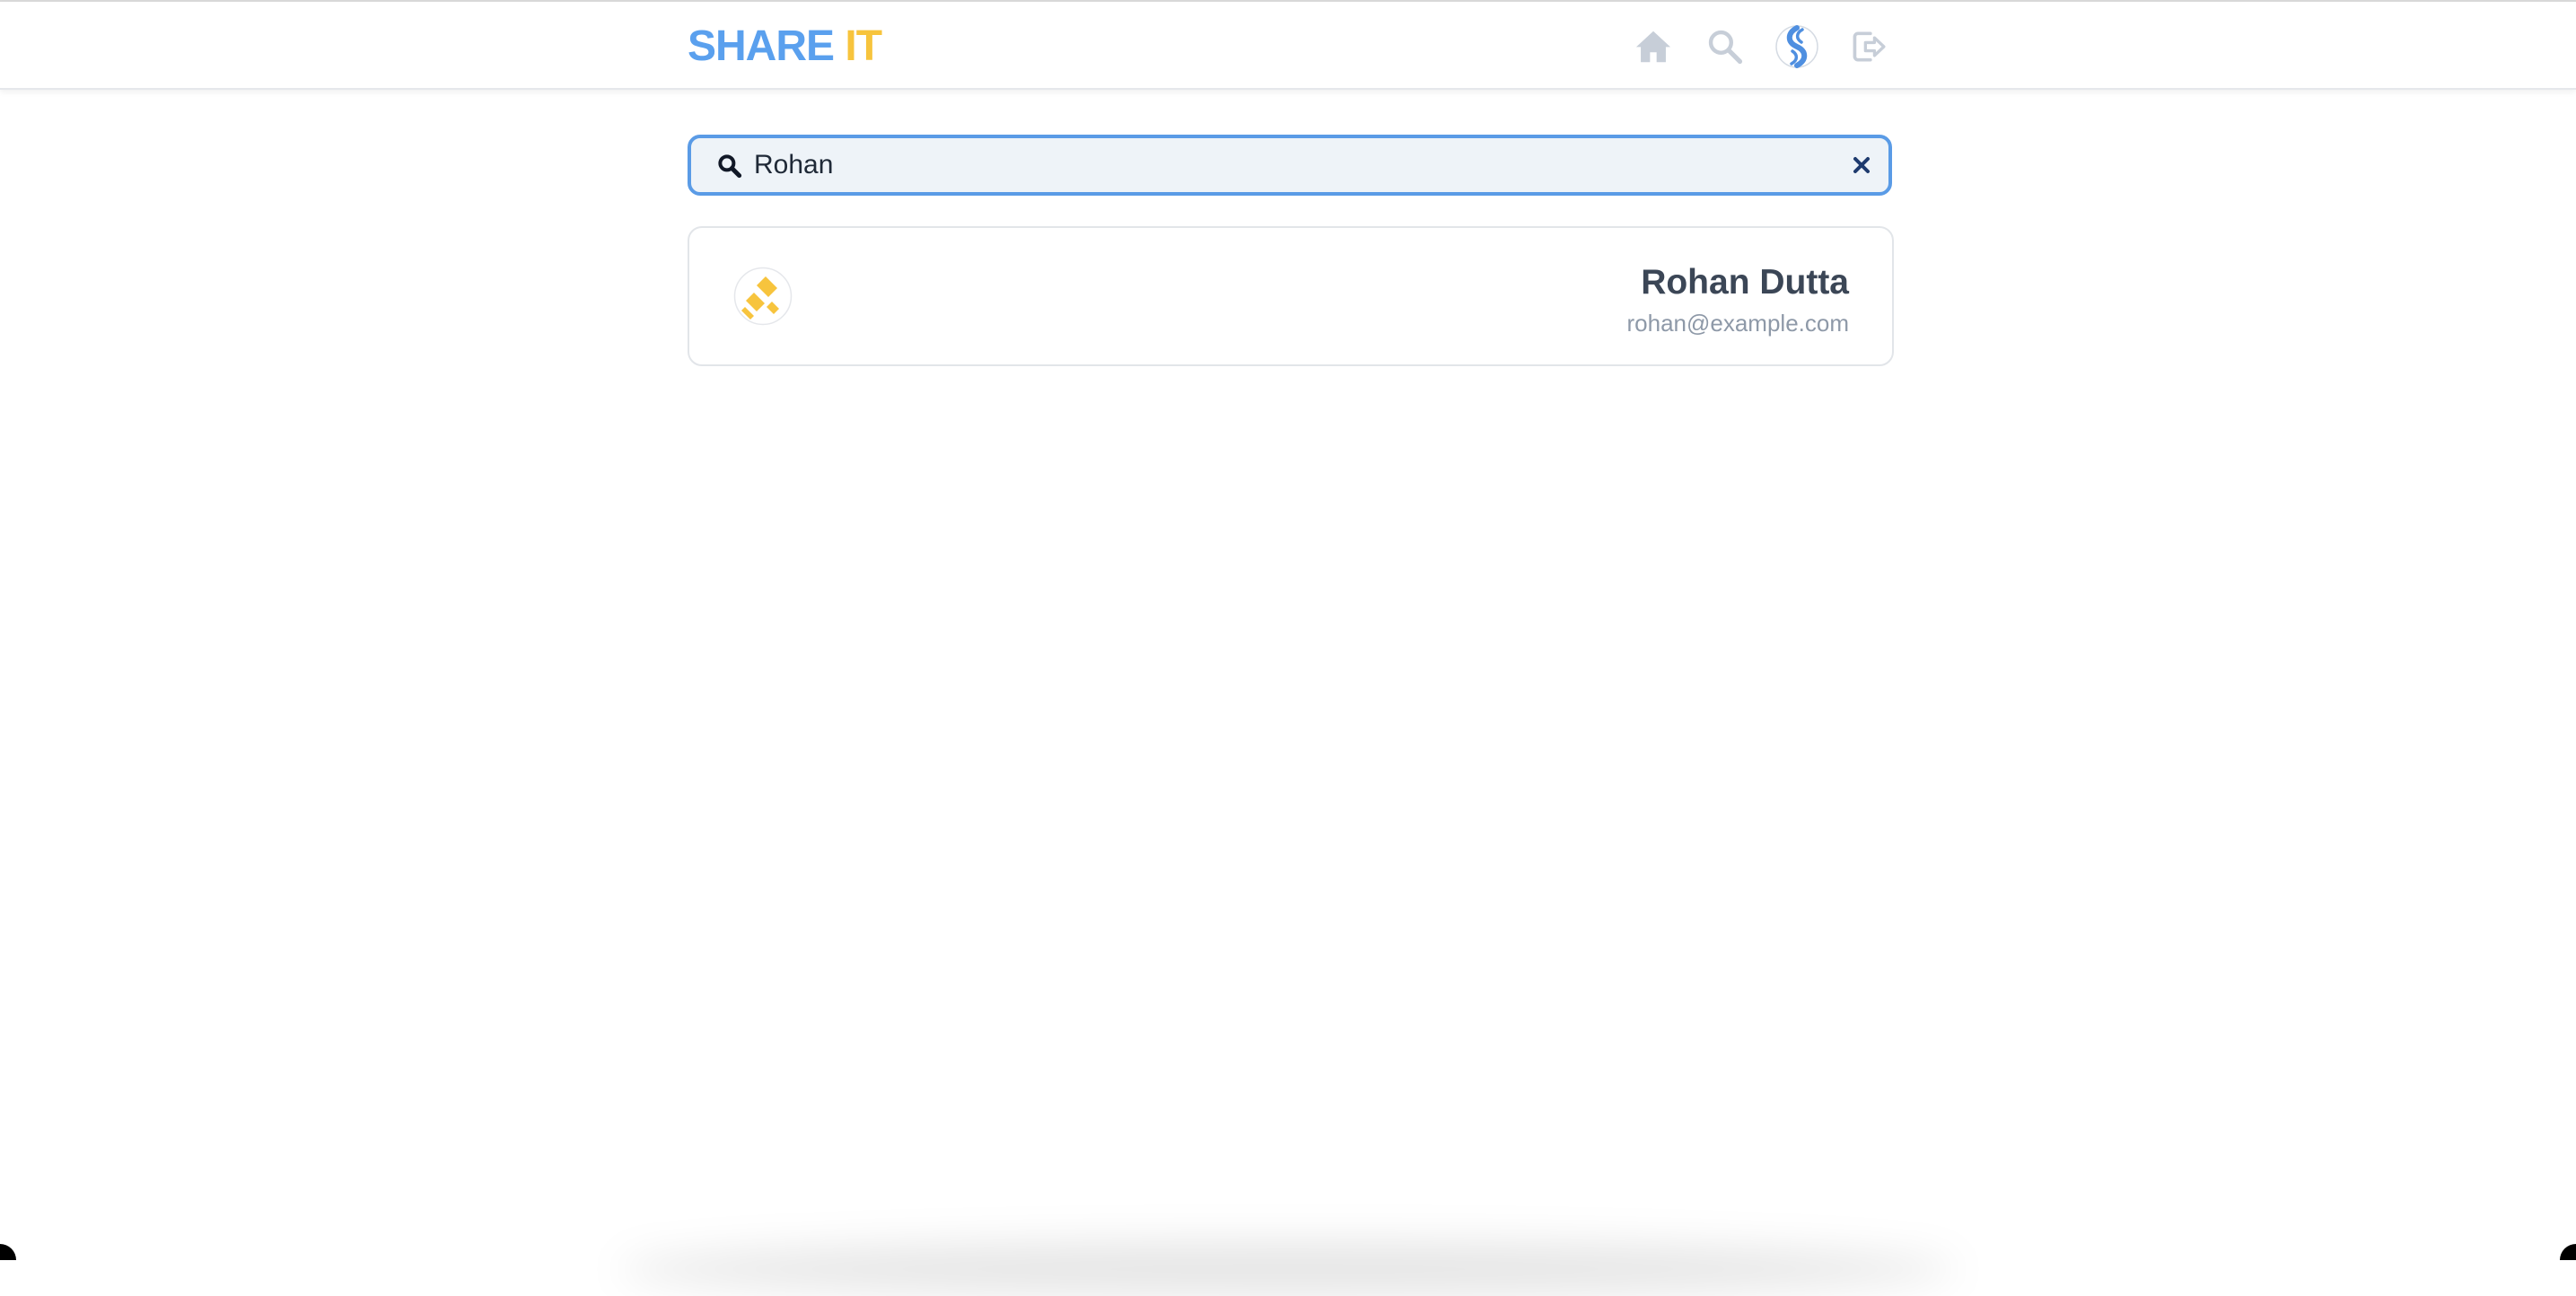  What do you see at coordinates (1291, 296) in the screenshot?
I see `search-result-card: Rohan Dutta rohan@example.com` at bounding box center [1291, 296].